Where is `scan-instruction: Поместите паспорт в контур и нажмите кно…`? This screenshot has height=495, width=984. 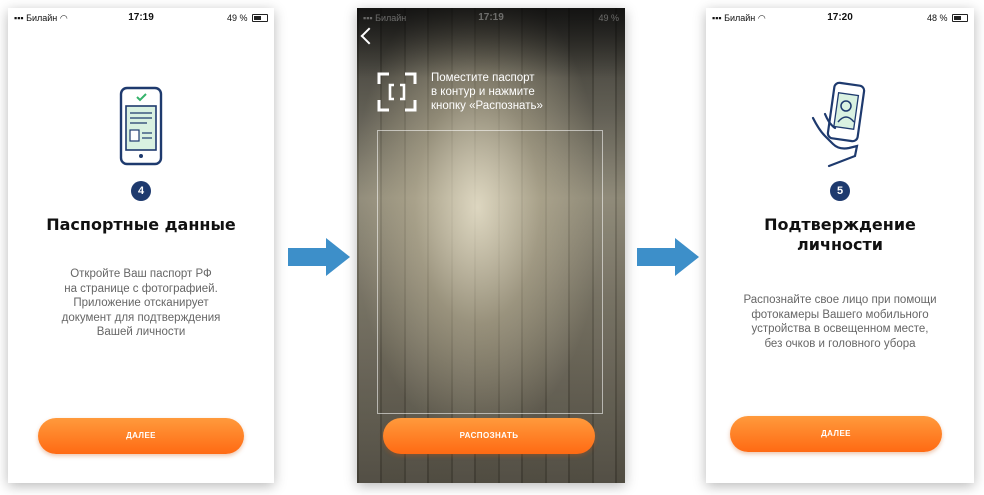 scan-instruction: Поместите паспорт в контур и нажмите кно… is located at coordinates (487, 92).